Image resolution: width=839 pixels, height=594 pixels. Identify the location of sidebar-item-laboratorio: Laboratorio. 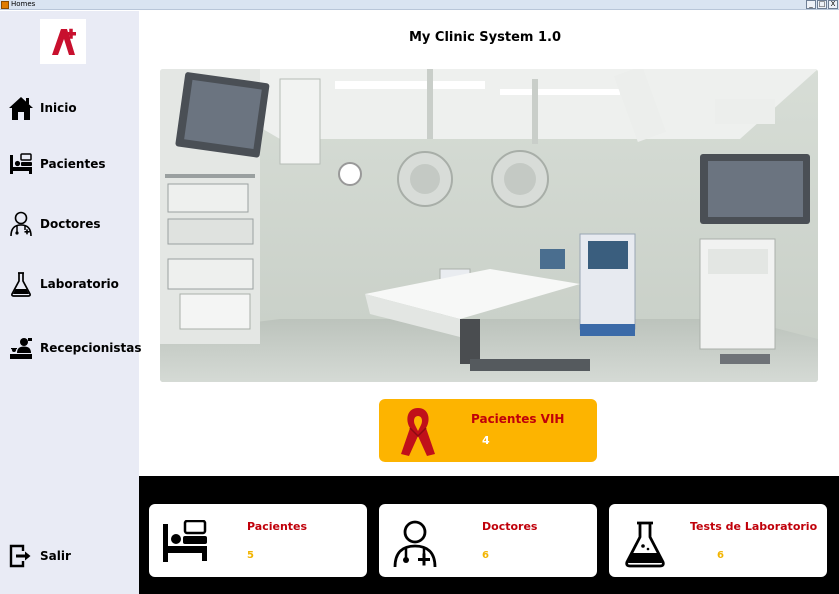
(72, 284).